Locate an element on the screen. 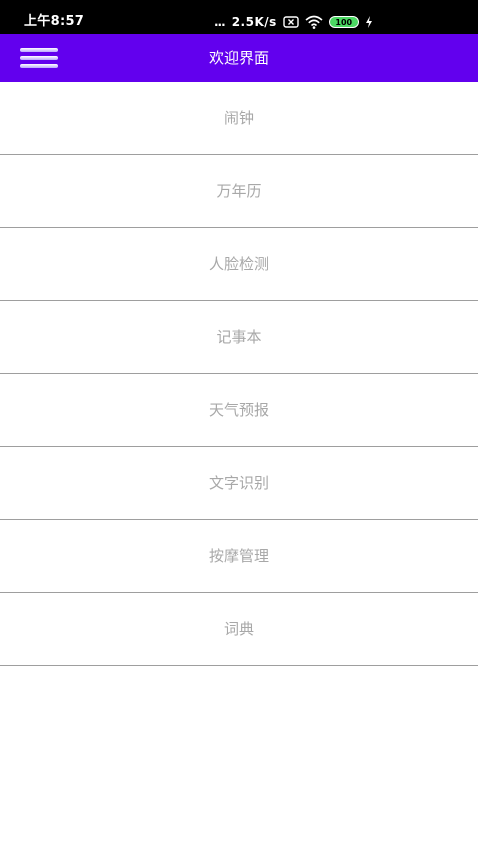 The width and height of the screenshot is (478, 850). list-item-weather: 天气预报 is located at coordinates (239, 410).